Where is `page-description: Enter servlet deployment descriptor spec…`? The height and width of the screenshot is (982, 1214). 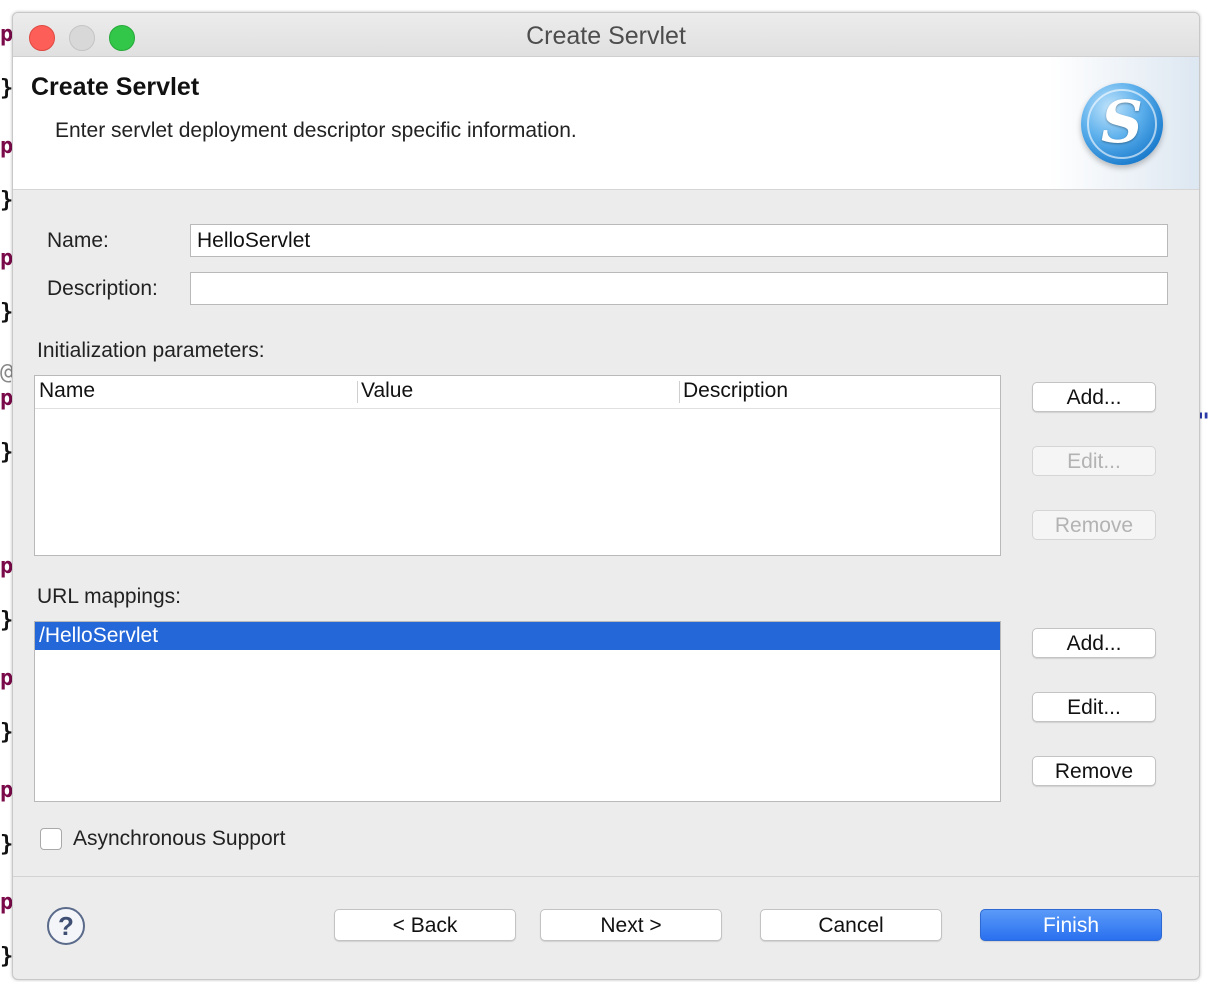
page-description: Enter servlet deployment descriptor spec… is located at coordinates (316, 130).